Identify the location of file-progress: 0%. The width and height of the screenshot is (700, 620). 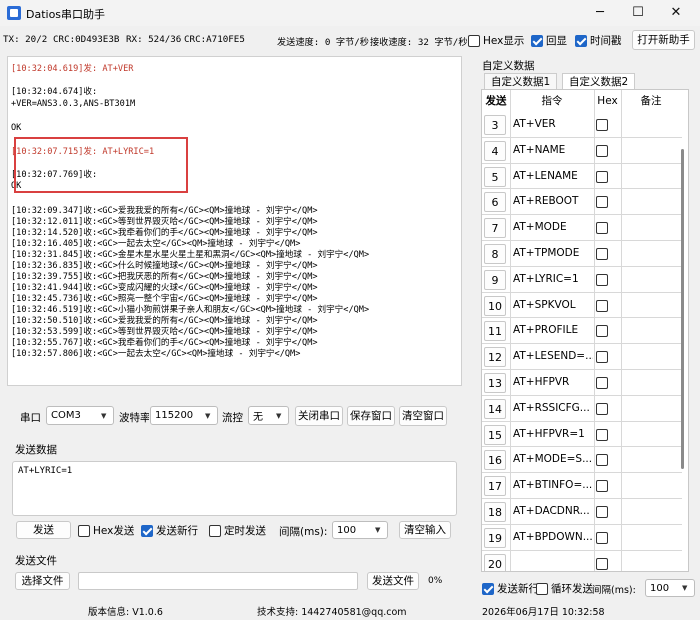
(435, 581).